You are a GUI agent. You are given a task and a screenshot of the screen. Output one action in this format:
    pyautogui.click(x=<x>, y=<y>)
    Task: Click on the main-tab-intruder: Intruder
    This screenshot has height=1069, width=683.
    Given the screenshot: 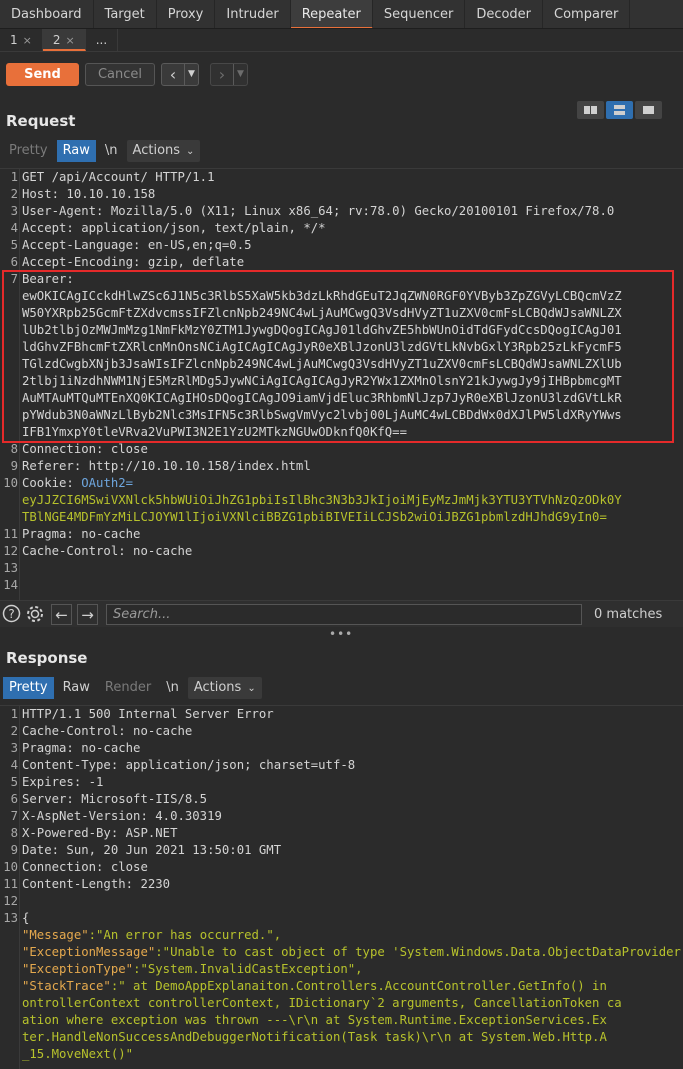 What is the action you would take?
    pyautogui.click(x=253, y=14)
    